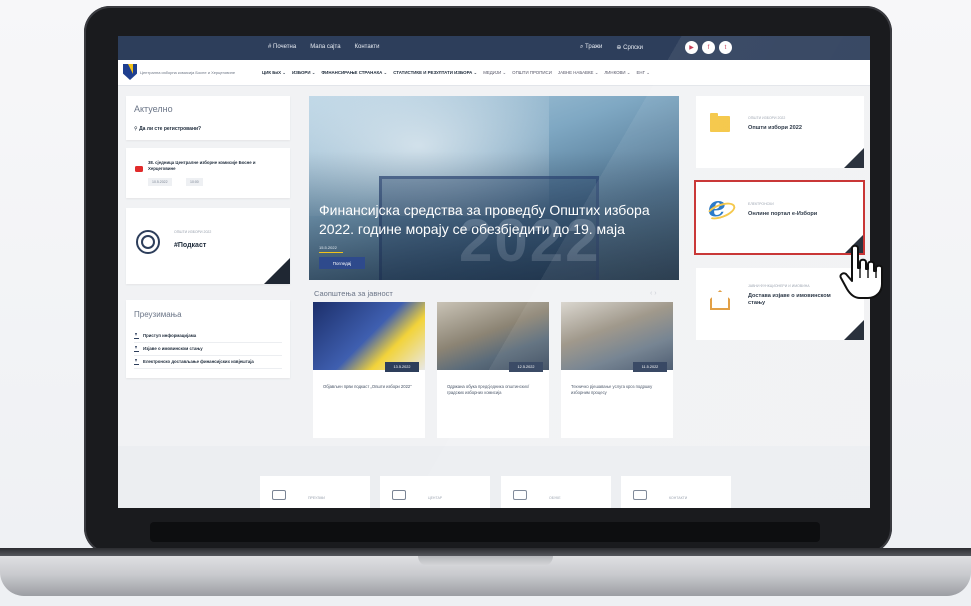 This screenshot has width=971, height=606. Describe the element at coordinates (775, 128) in the screenshot. I see `right-card-title: Општи избори 2022` at that location.